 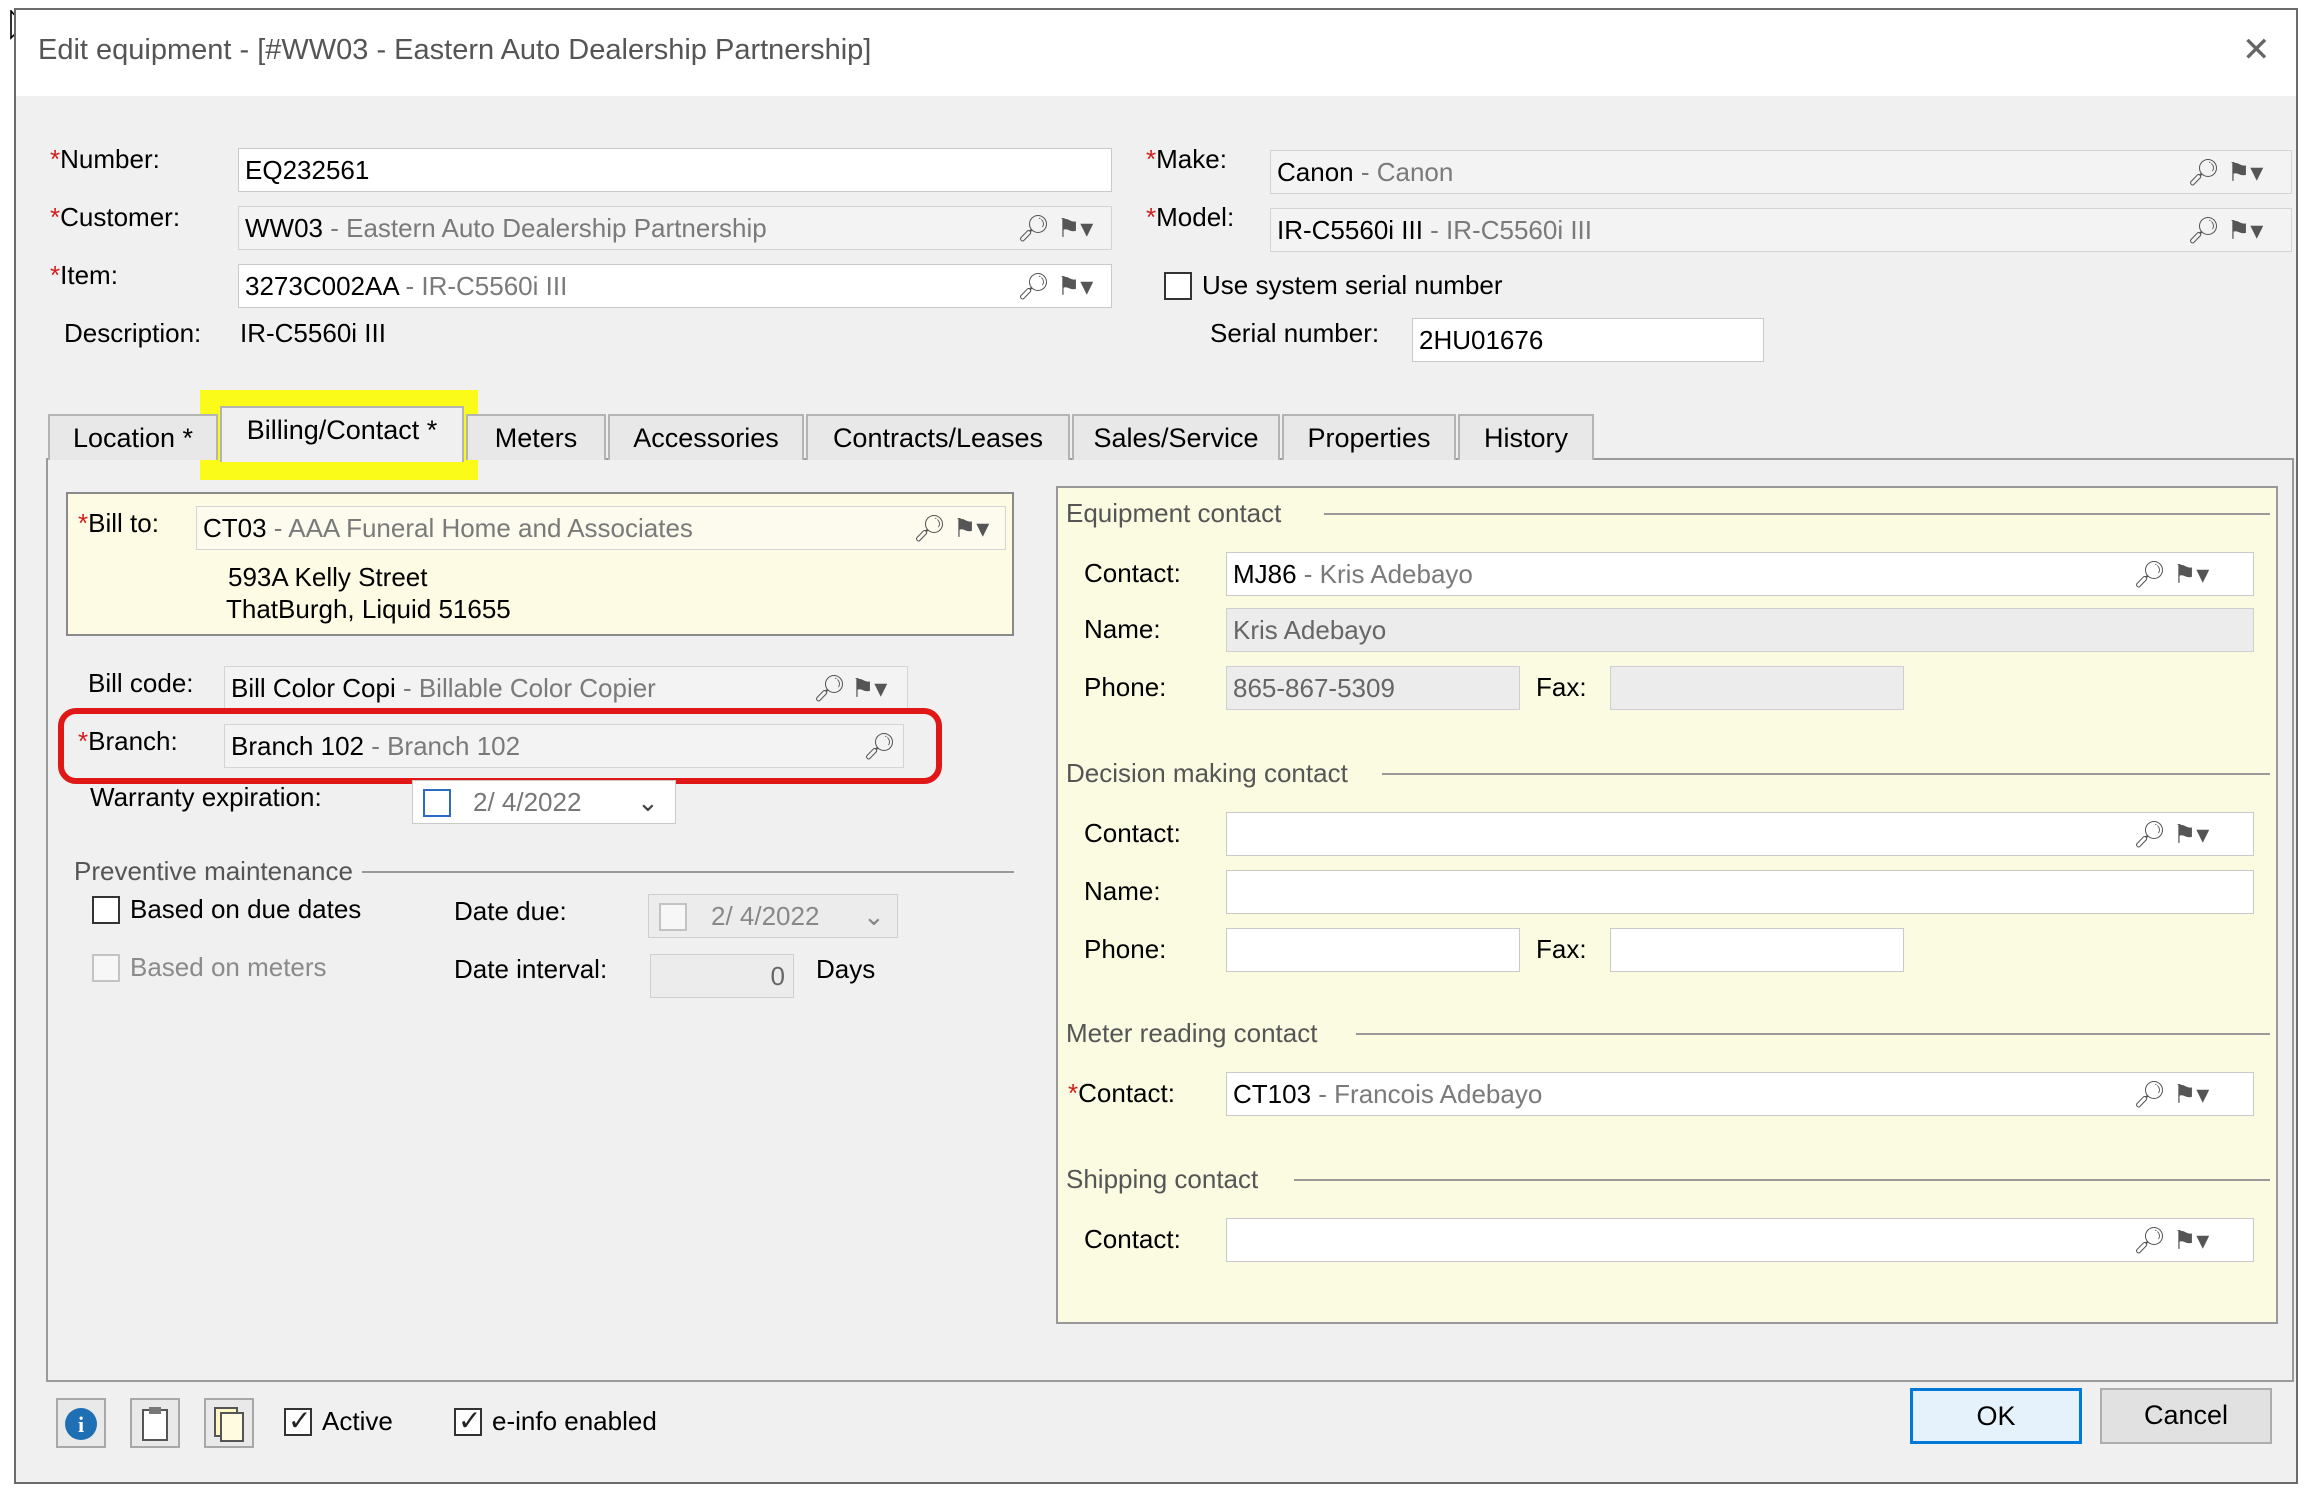 What do you see at coordinates (1369, 437) in the screenshot?
I see `tab-properties: Properties` at bounding box center [1369, 437].